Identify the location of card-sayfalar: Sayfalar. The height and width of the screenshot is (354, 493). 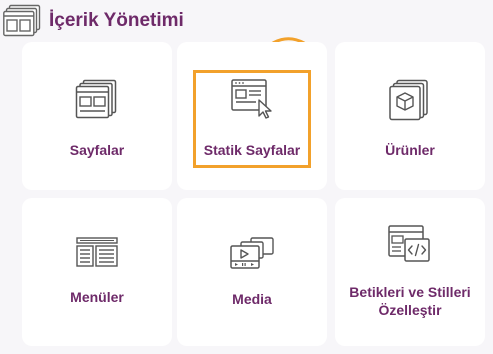
(97, 116).